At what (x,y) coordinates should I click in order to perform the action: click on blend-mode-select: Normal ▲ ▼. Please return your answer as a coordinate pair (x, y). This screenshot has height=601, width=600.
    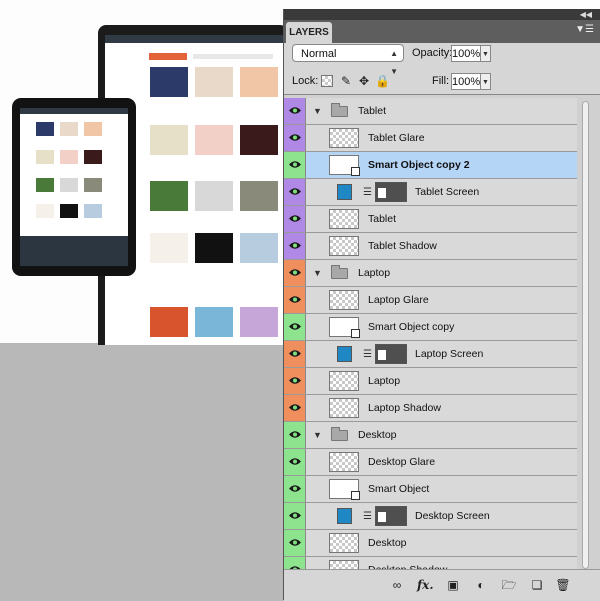
    Looking at the image, I should click on (348, 60).